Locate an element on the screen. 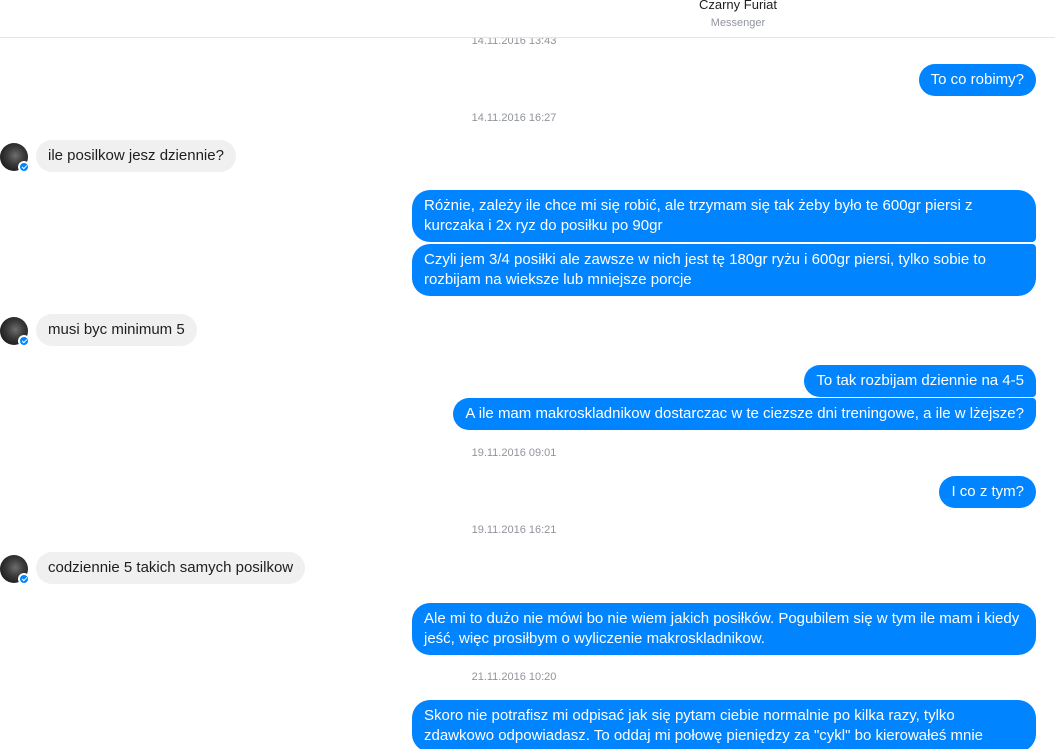 The width and height of the screenshot is (1055, 749). app-label: Messenger is located at coordinates (738, 23).